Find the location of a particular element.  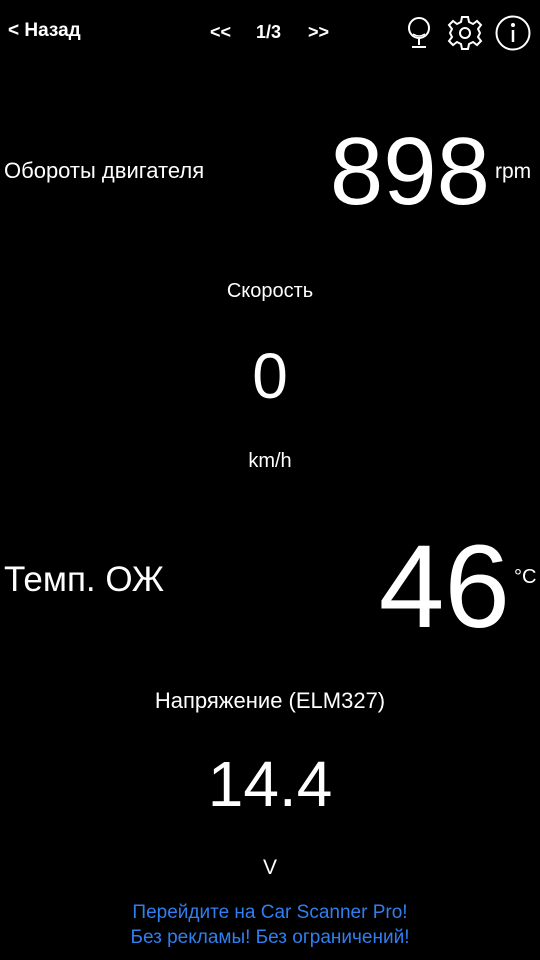

prev-page-button: << is located at coordinates (220, 32).